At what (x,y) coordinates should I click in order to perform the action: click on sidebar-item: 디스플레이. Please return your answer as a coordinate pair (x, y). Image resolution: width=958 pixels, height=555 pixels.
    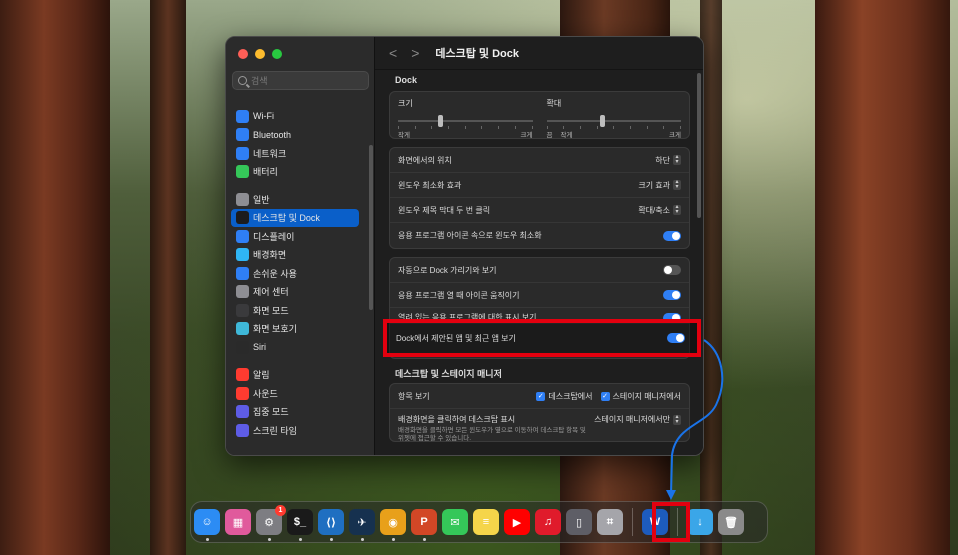
    Looking at the image, I should click on (295, 236).